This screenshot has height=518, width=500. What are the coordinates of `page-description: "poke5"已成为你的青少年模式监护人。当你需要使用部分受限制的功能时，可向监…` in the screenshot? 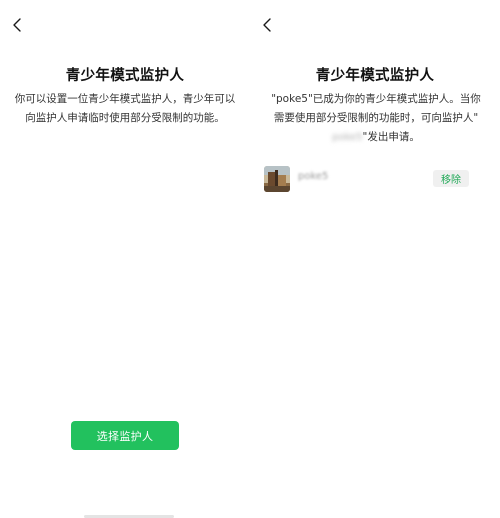 It's located at (376, 118).